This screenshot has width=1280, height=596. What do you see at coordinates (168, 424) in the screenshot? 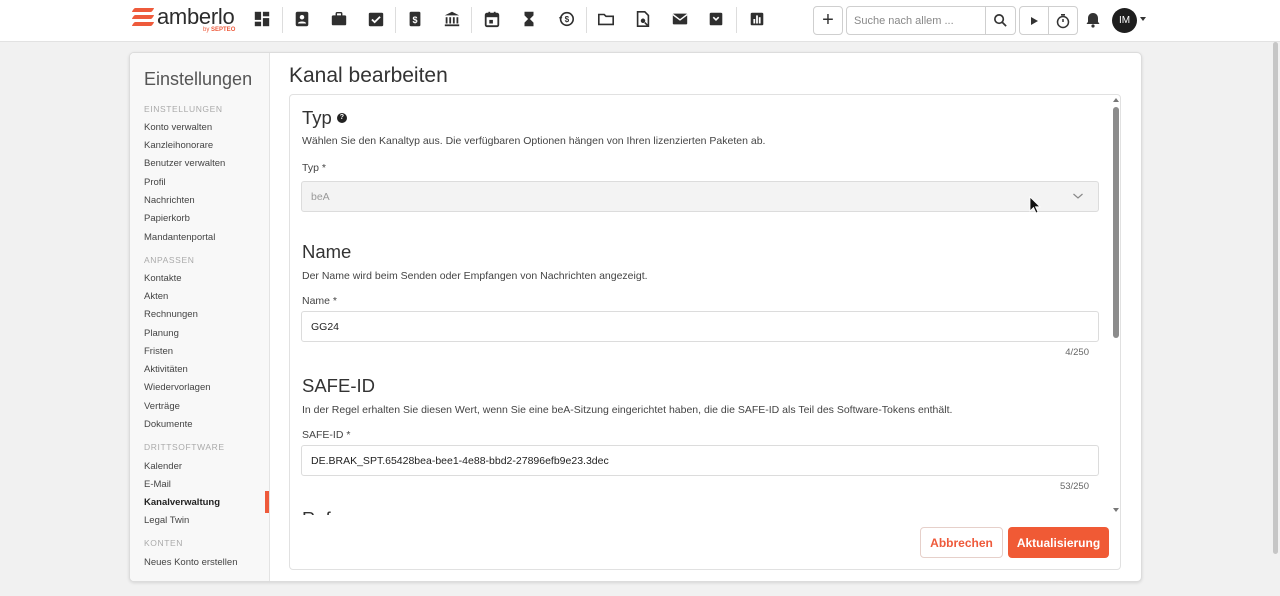
I see `sidebar-item-dokumente: Dokumente` at bounding box center [168, 424].